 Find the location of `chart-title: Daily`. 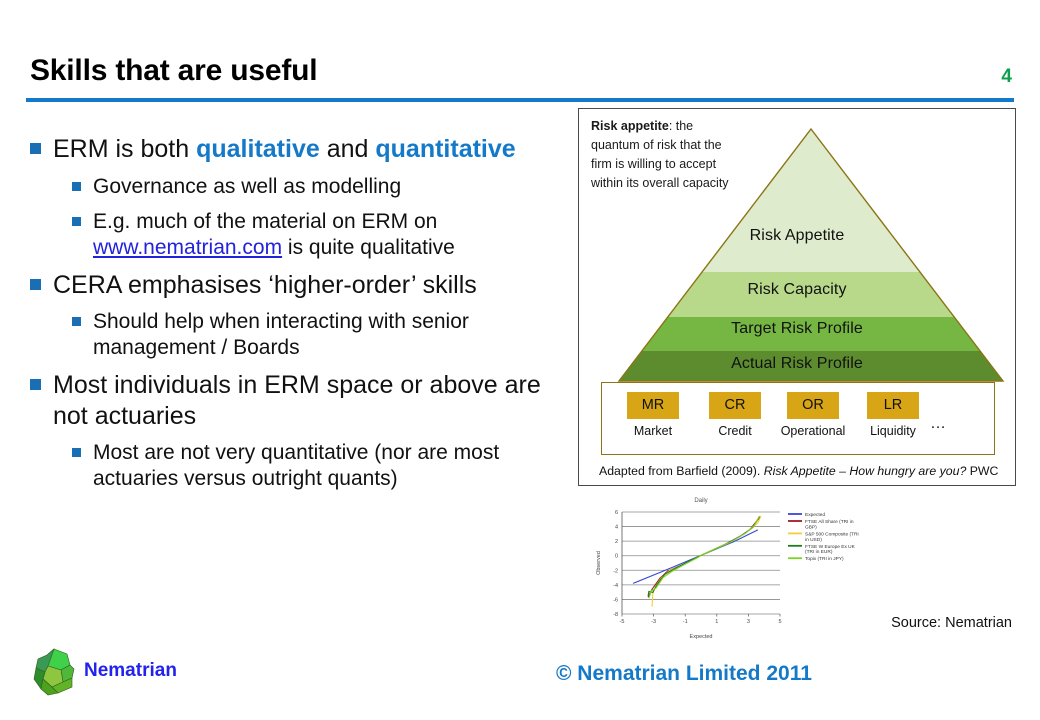

chart-title: Daily is located at coordinates (700, 501).